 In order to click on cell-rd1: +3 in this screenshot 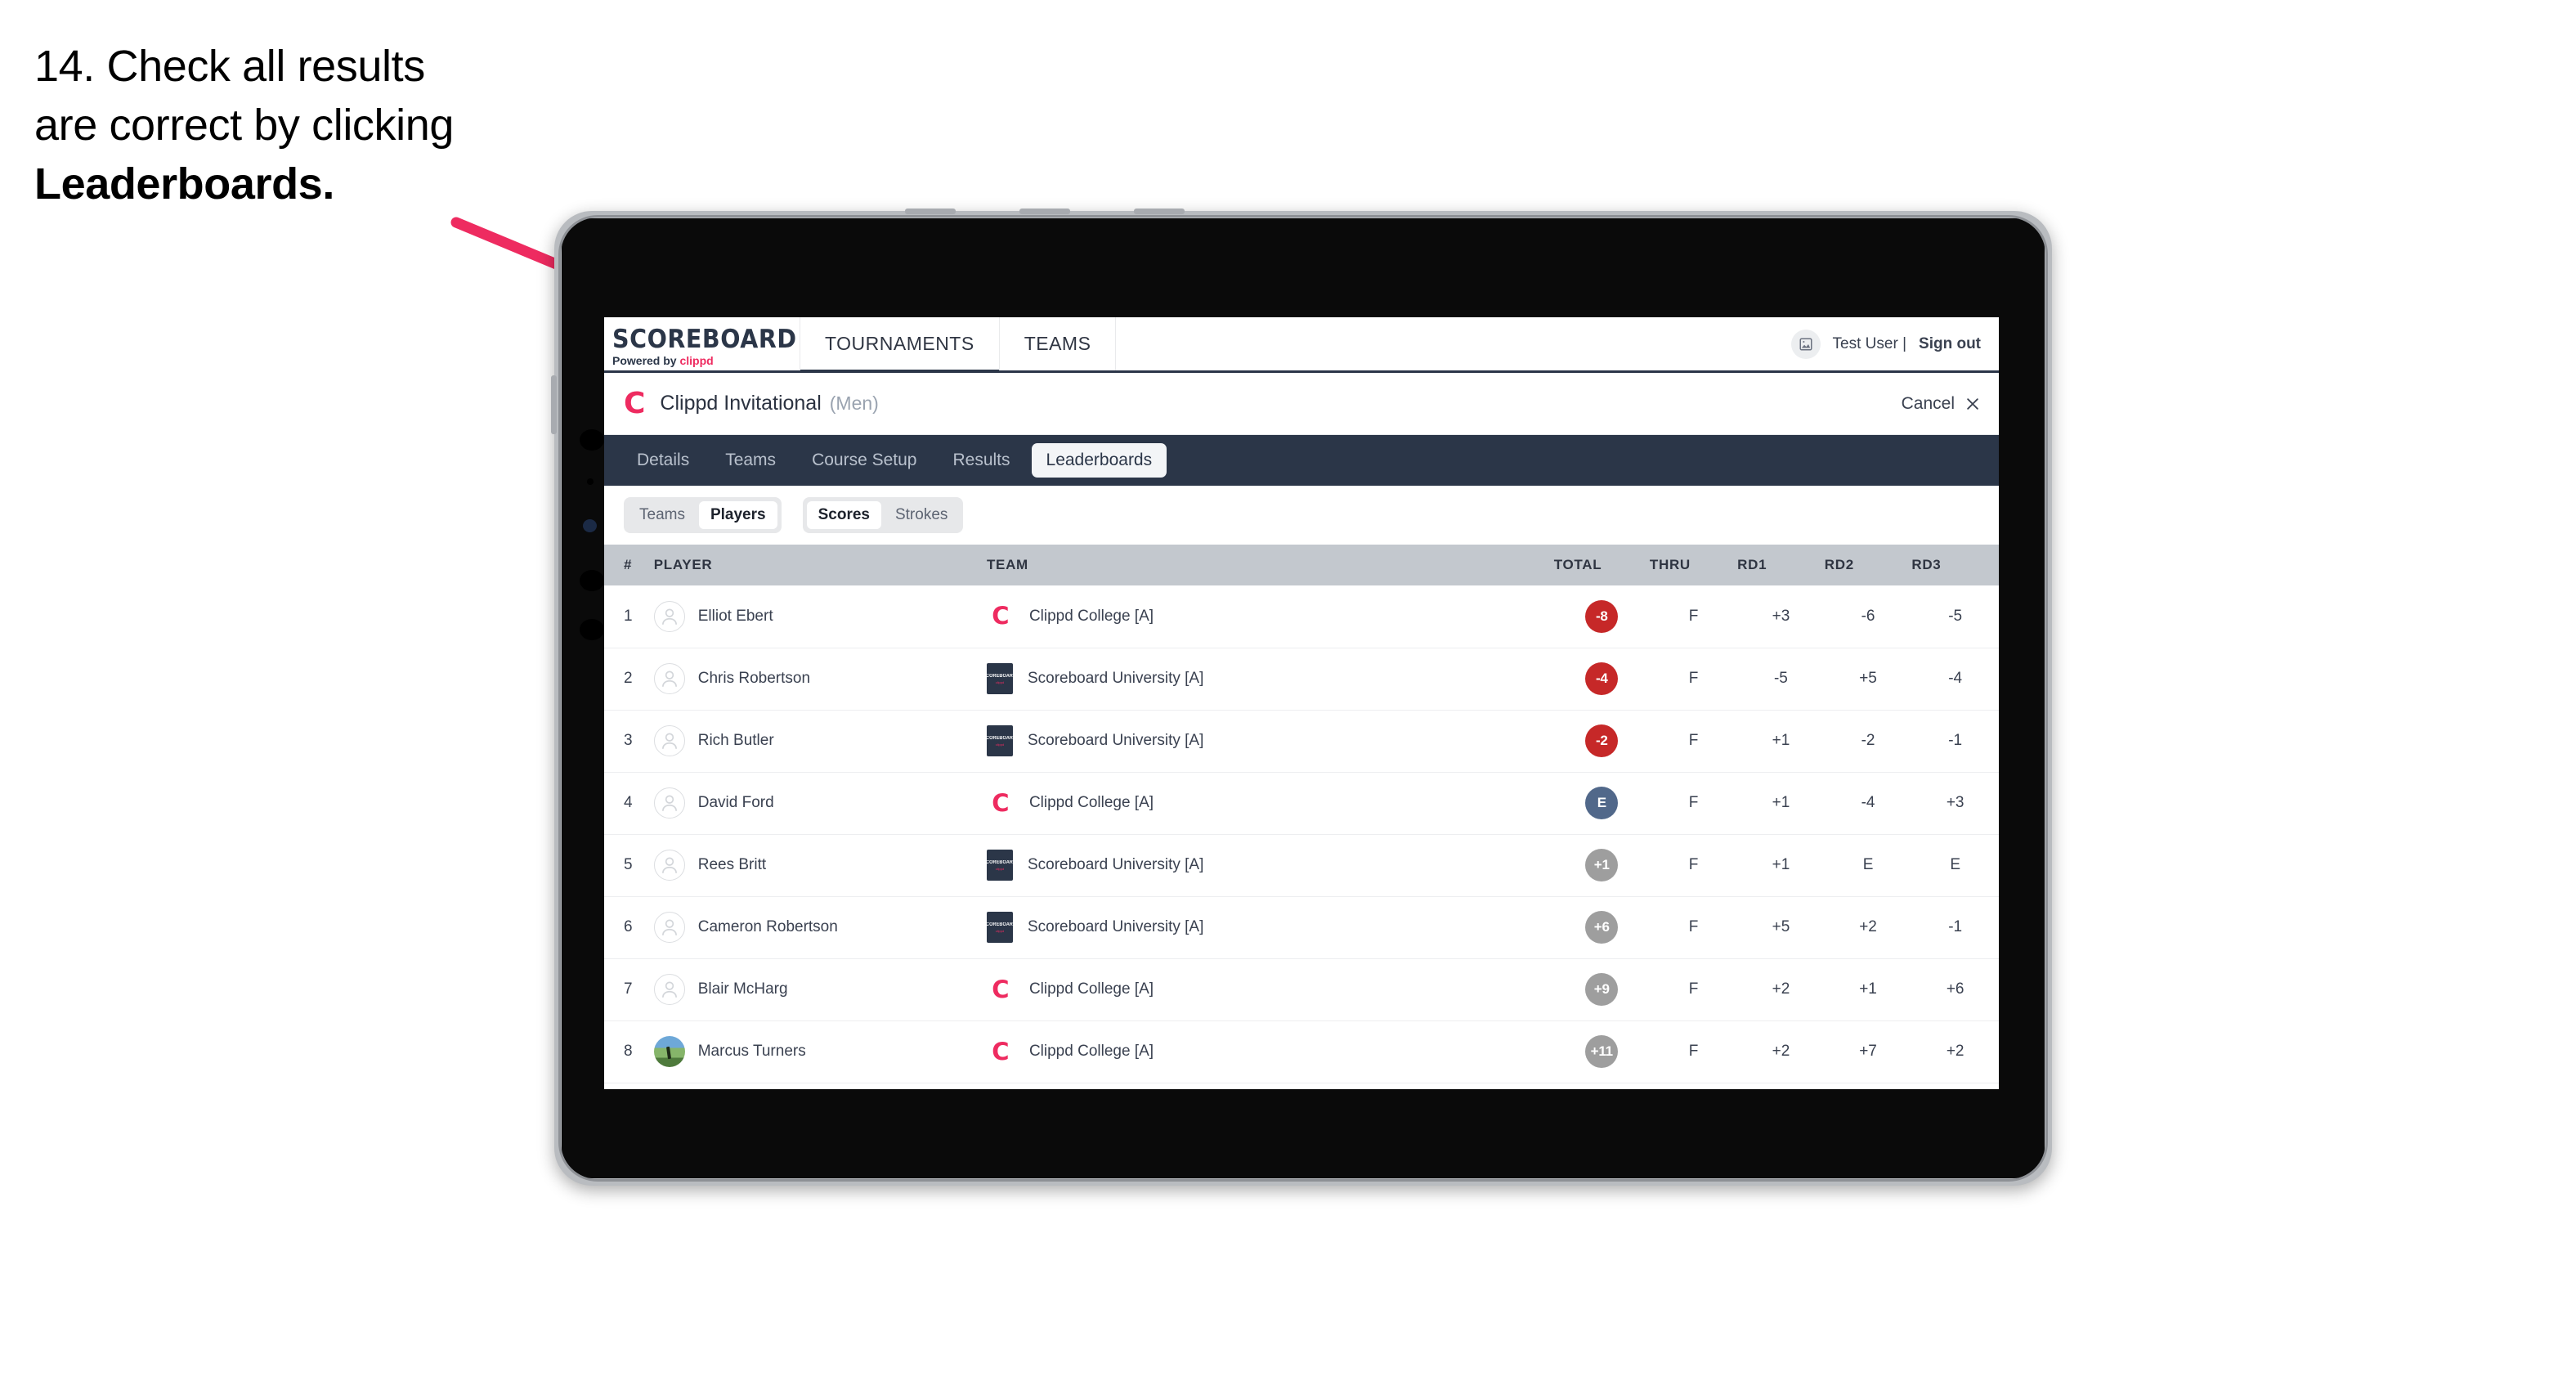, I will do `click(1781, 616)`.